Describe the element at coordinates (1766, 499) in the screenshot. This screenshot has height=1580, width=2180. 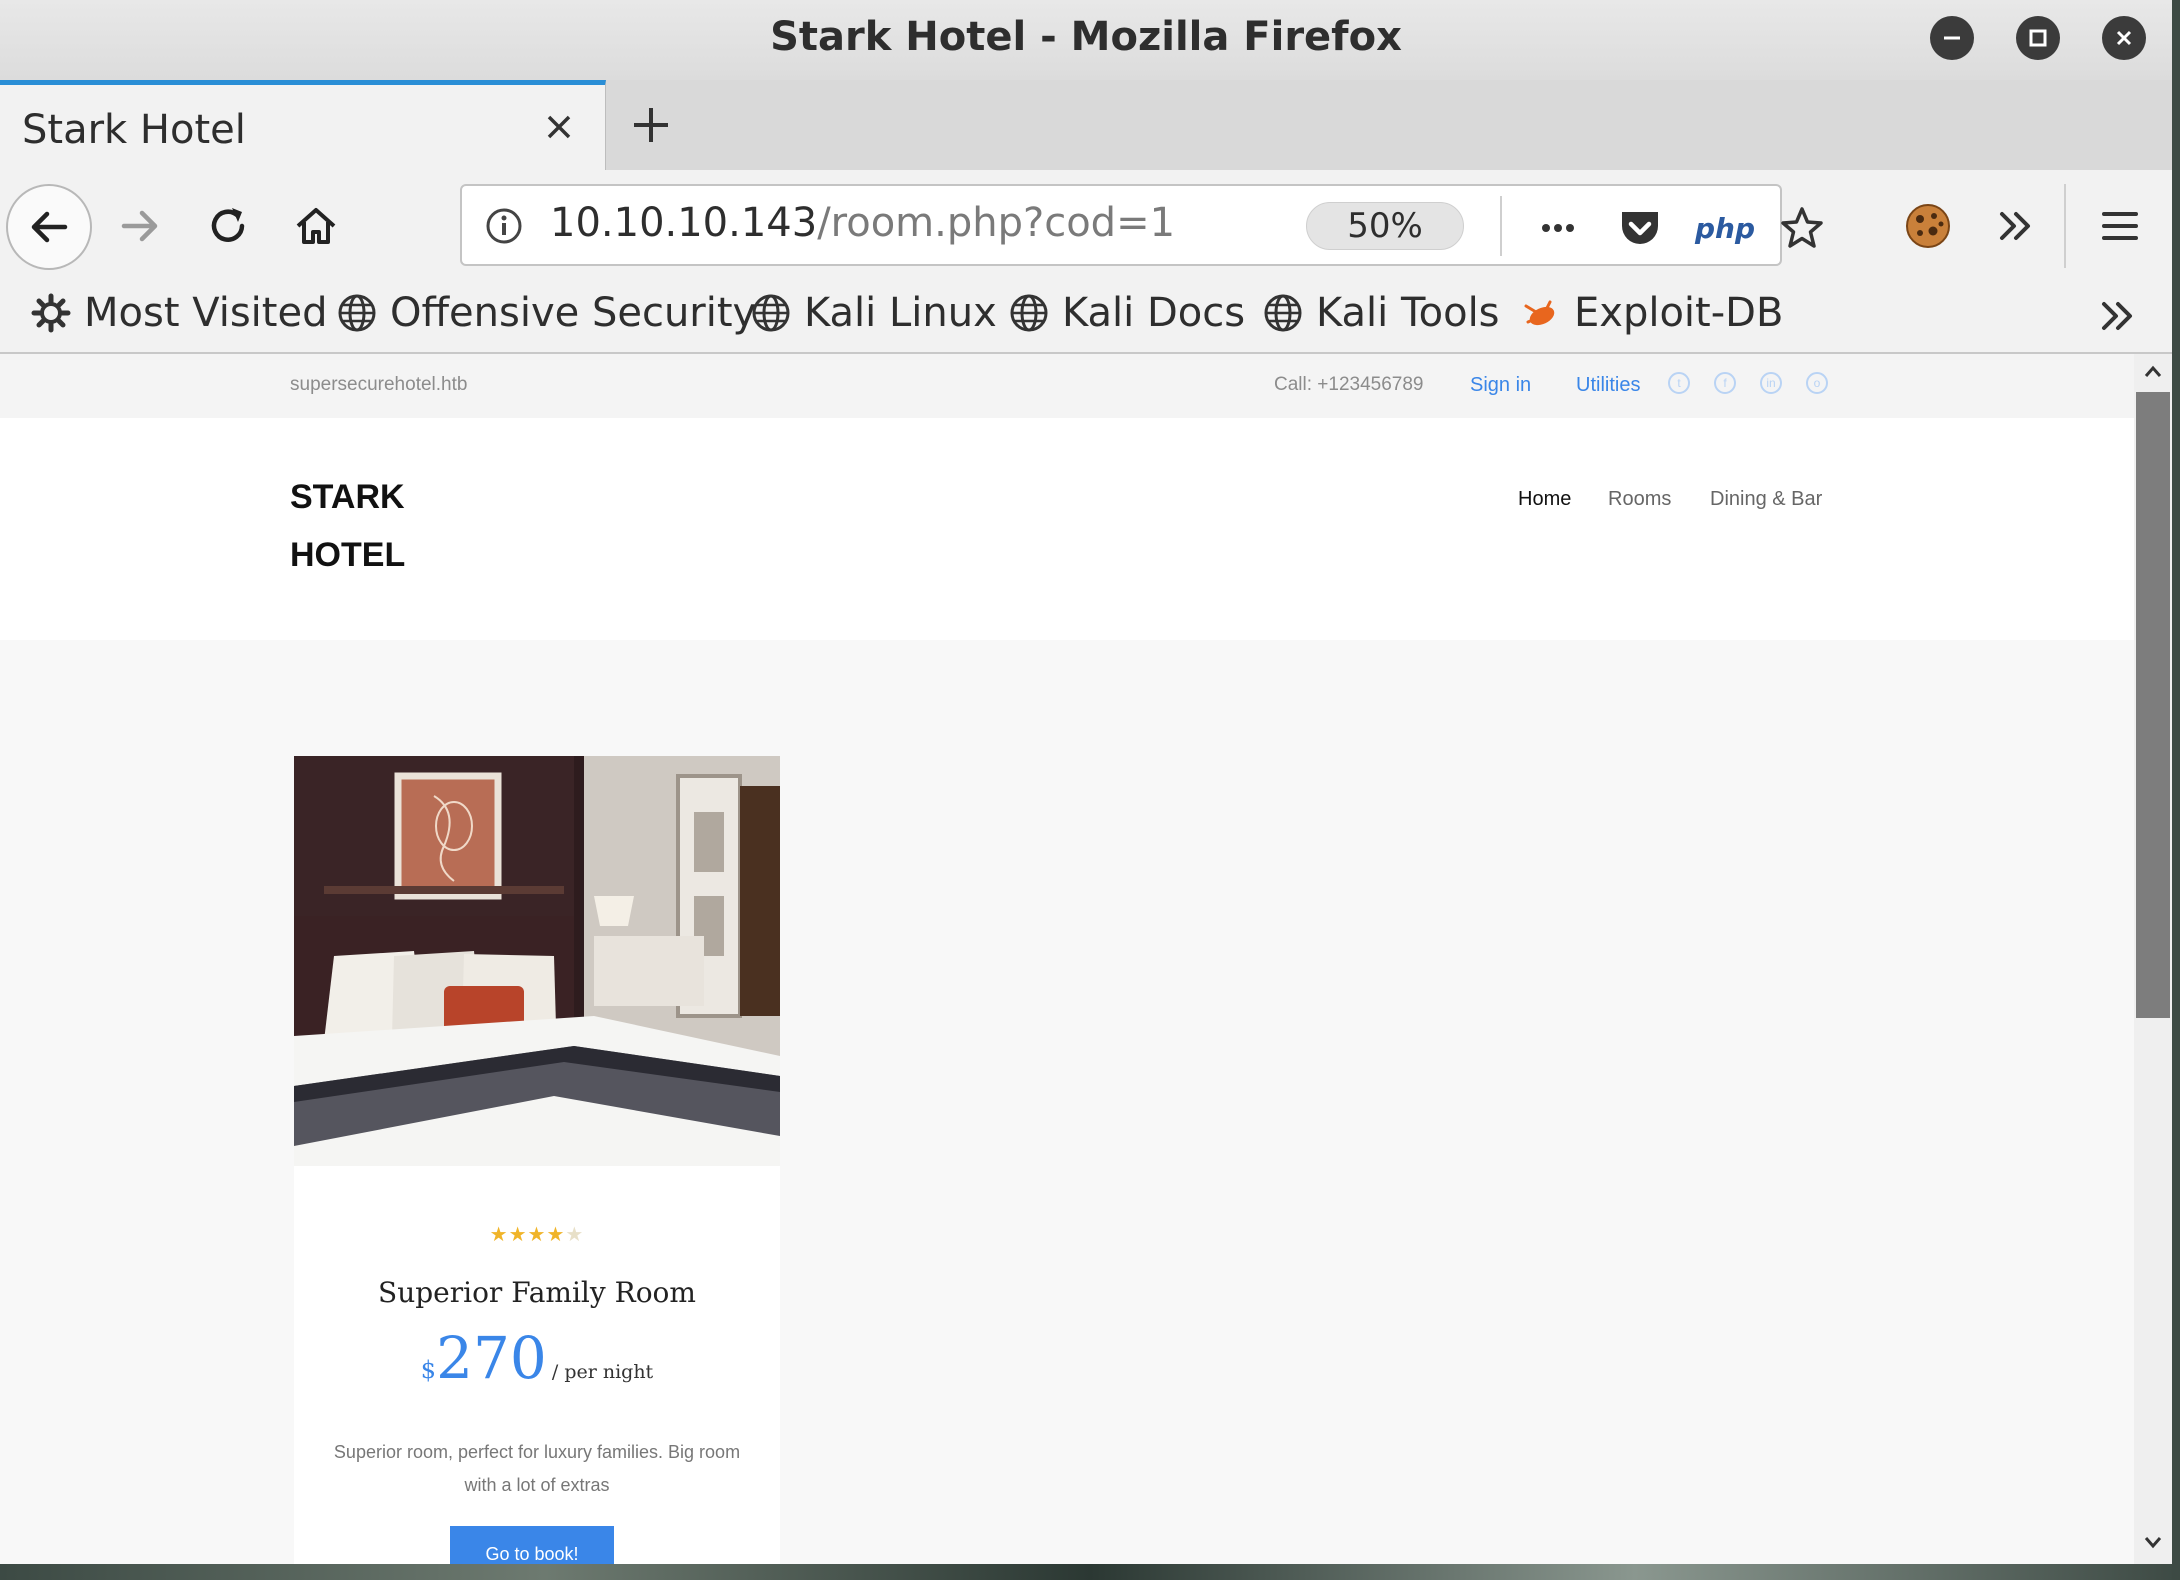
I see `nav-dining-bar: Dining & Bar` at that location.